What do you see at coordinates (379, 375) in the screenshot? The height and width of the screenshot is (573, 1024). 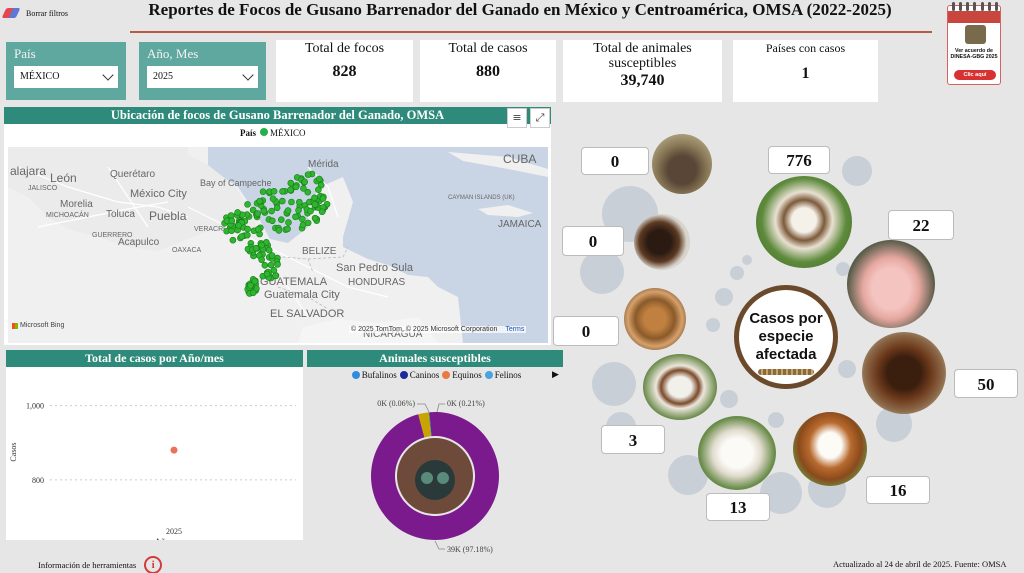 I see `legend-label: Bufalinos` at bounding box center [379, 375].